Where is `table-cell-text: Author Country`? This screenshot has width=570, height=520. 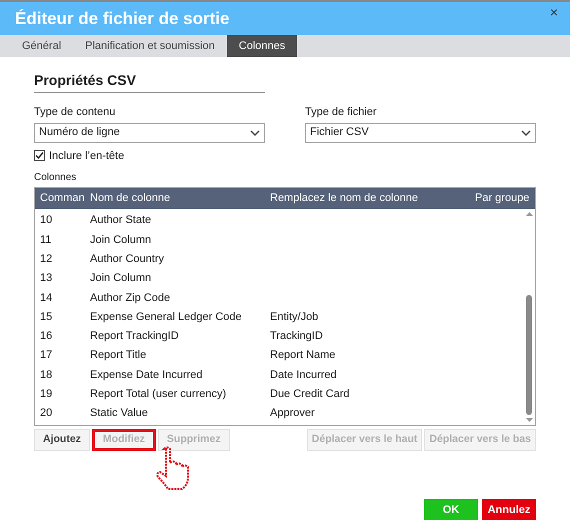
table-cell-text: Author Country is located at coordinates (127, 259).